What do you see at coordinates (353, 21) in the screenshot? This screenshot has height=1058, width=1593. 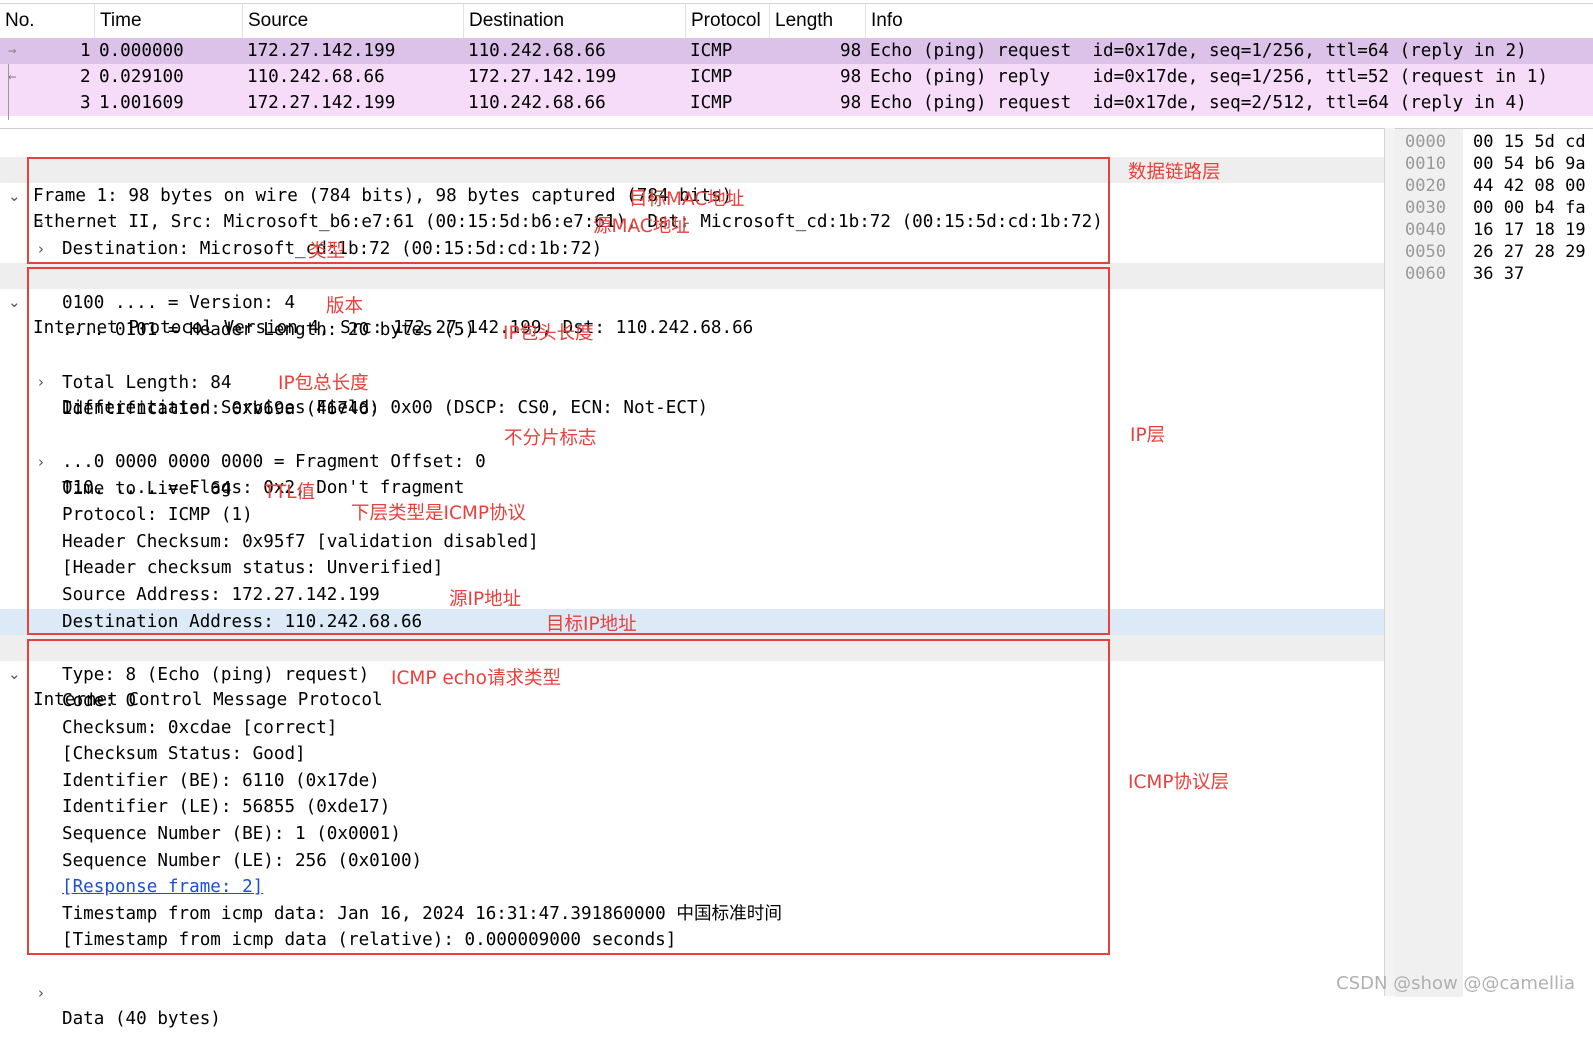 I see `column-source: Source` at bounding box center [353, 21].